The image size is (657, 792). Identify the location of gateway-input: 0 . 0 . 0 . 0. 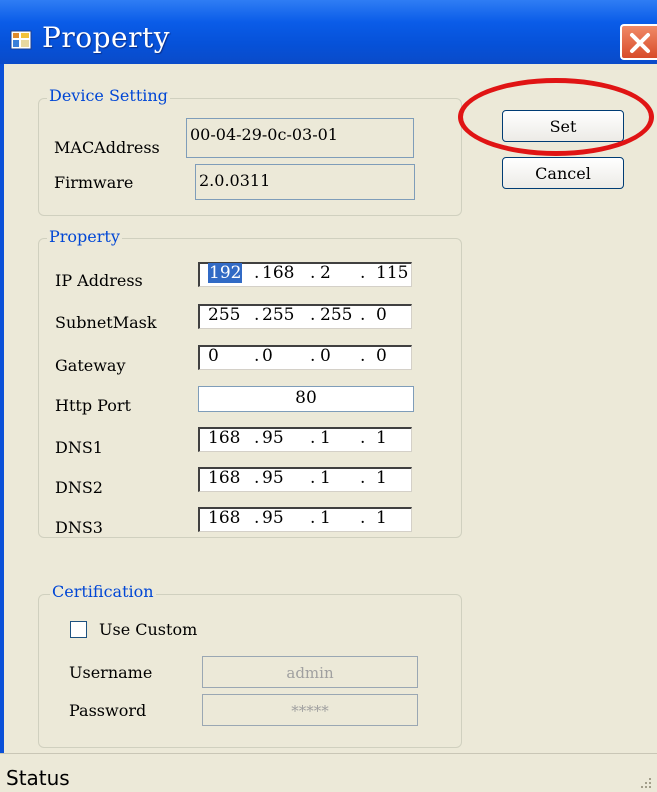
(305, 357).